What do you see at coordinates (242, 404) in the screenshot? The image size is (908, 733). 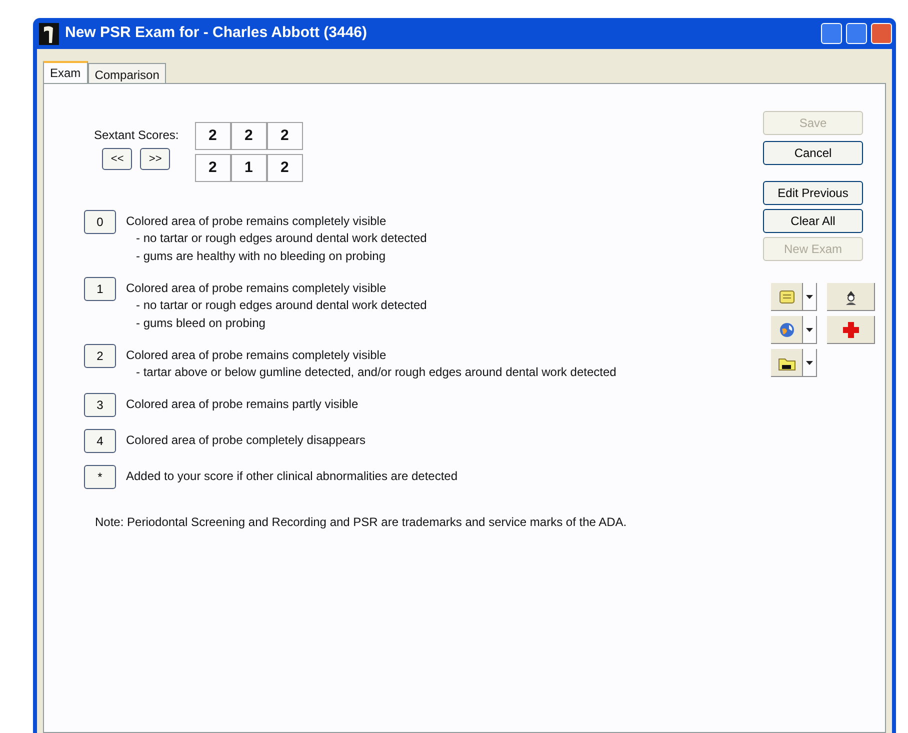 I see `description-text: Colored area of probe remains partly visible` at bounding box center [242, 404].